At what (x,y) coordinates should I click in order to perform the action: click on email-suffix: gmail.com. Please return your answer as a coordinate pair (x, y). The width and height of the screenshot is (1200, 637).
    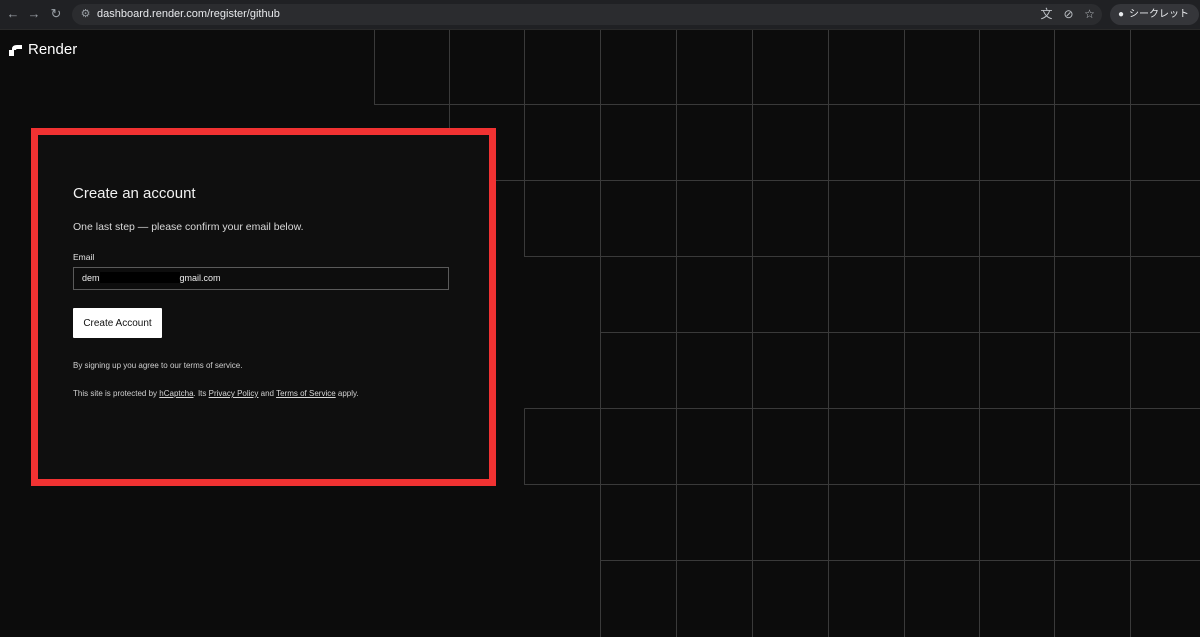
    Looking at the image, I should click on (200, 278).